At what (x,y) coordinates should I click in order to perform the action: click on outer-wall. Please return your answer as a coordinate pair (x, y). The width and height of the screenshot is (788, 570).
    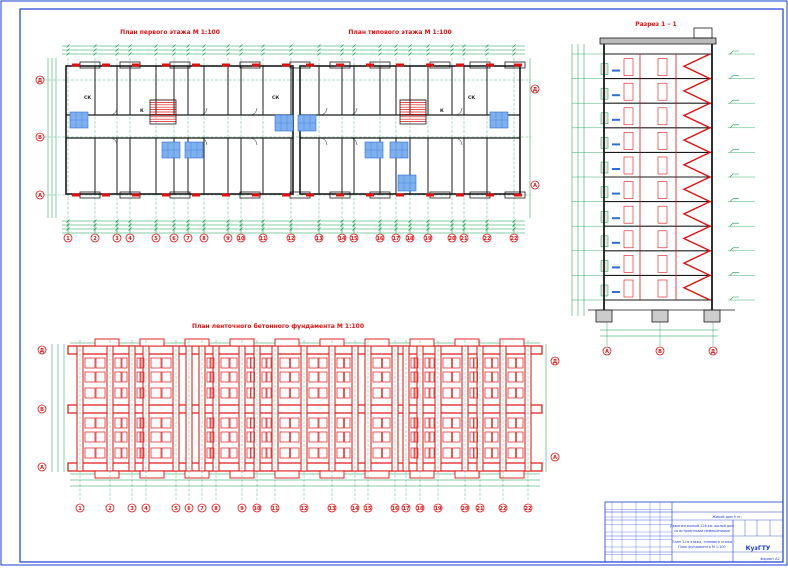
    Looking at the image, I should click on (179, 130).